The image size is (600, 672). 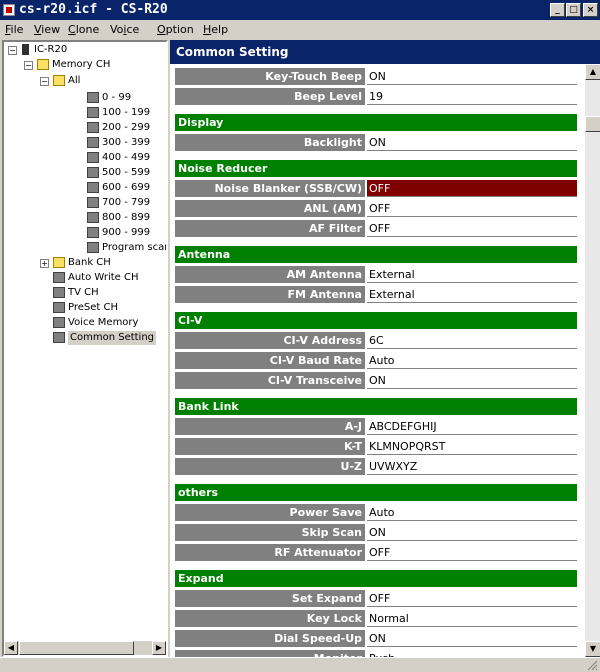 What do you see at coordinates (93, 9) in the screenshot?
I see `window-title: cs-r20.icf - CS-R20` at bounding box center [93, 9].